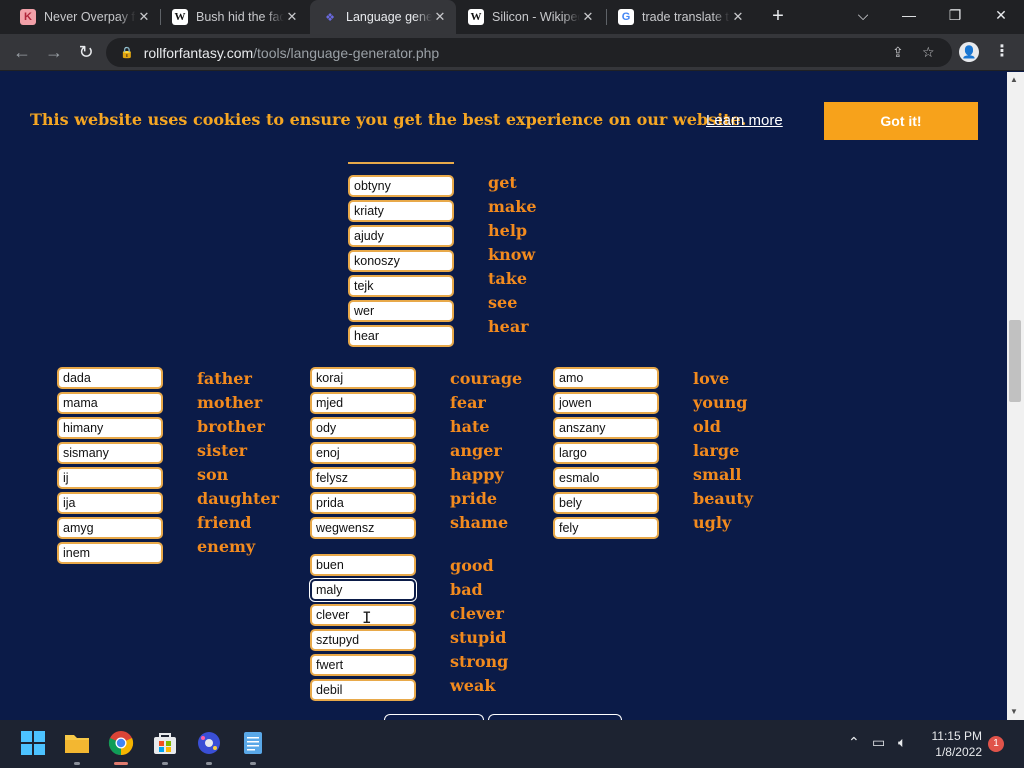  Describe the element at coordinates (110, 528) in the screenshot. I see `word-input: amyg` at that location.